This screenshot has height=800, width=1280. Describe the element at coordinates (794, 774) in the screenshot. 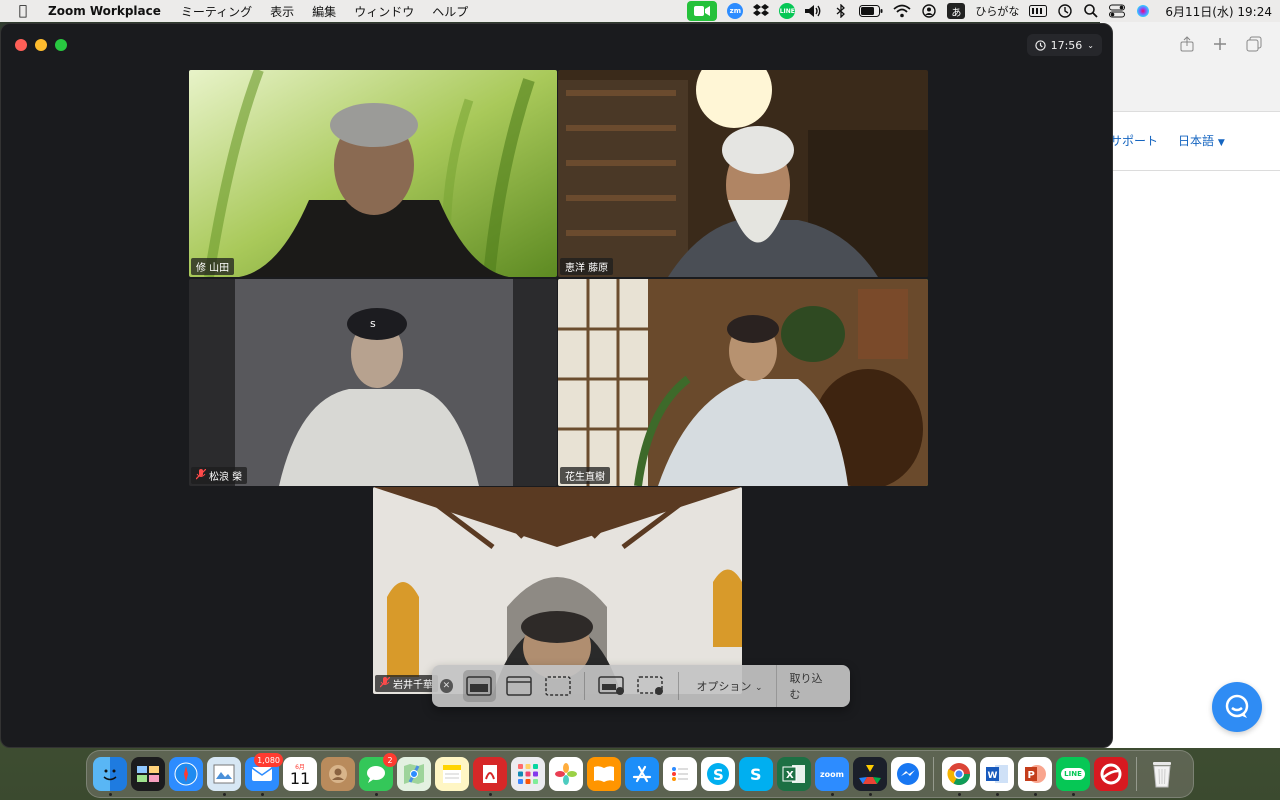

I see `excel-icon: X` at that location.